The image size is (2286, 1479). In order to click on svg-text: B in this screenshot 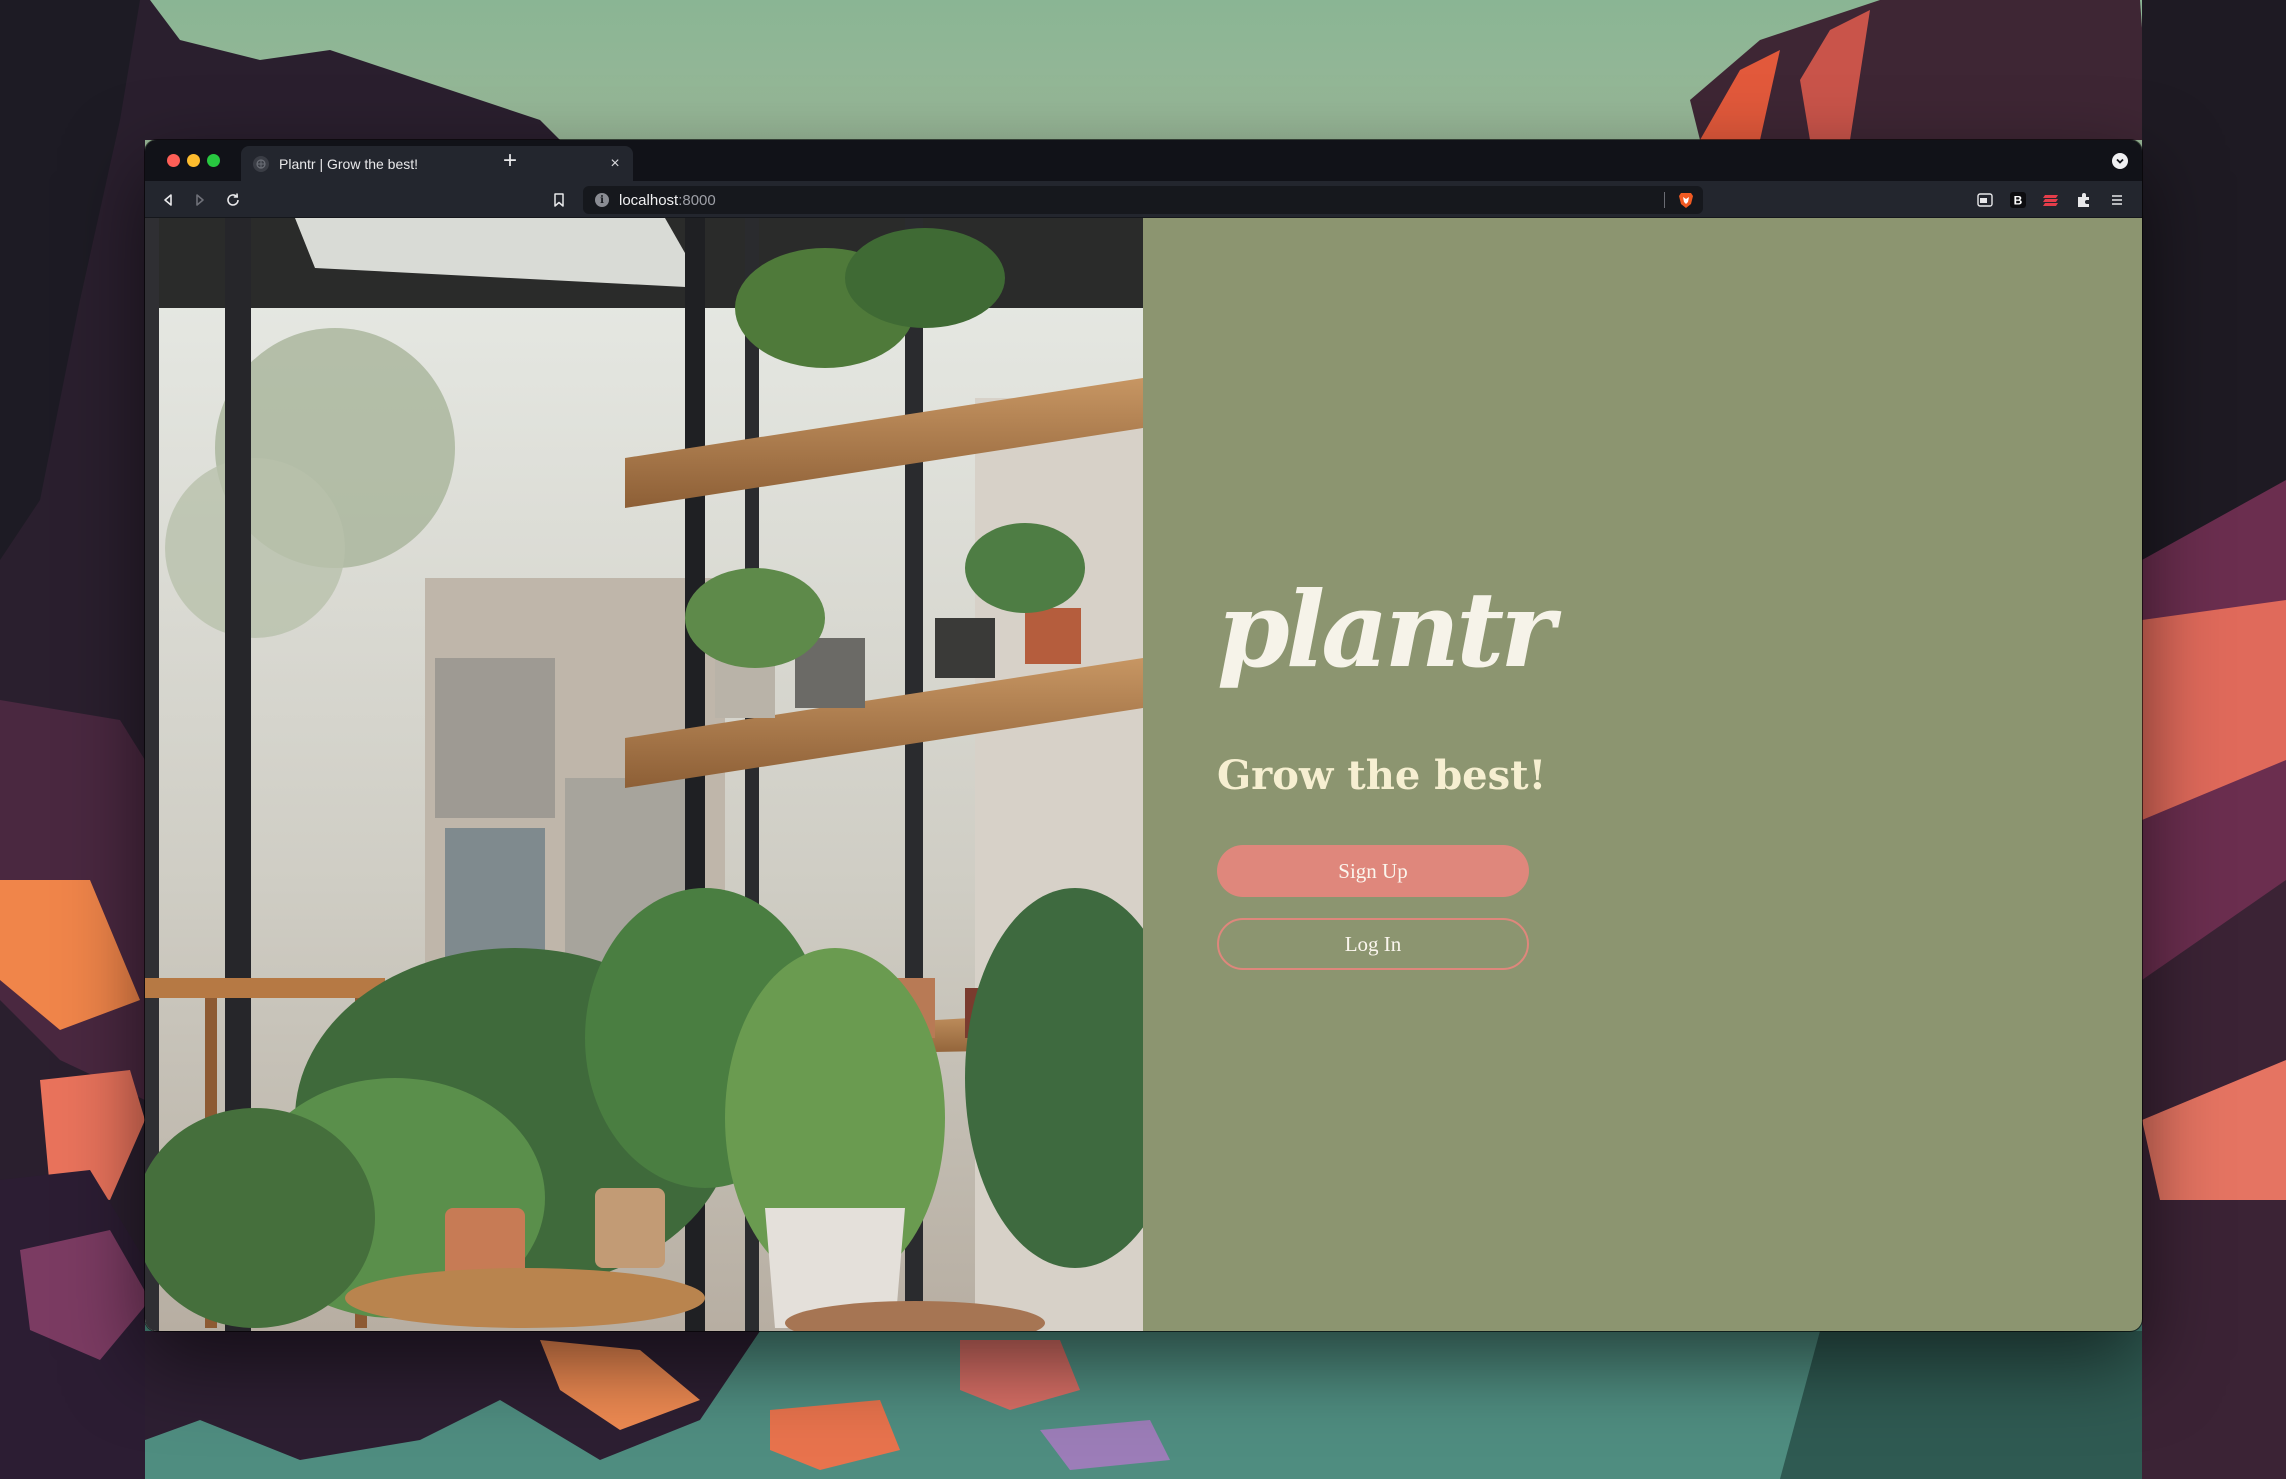, I will do `click(2018, 201)`.